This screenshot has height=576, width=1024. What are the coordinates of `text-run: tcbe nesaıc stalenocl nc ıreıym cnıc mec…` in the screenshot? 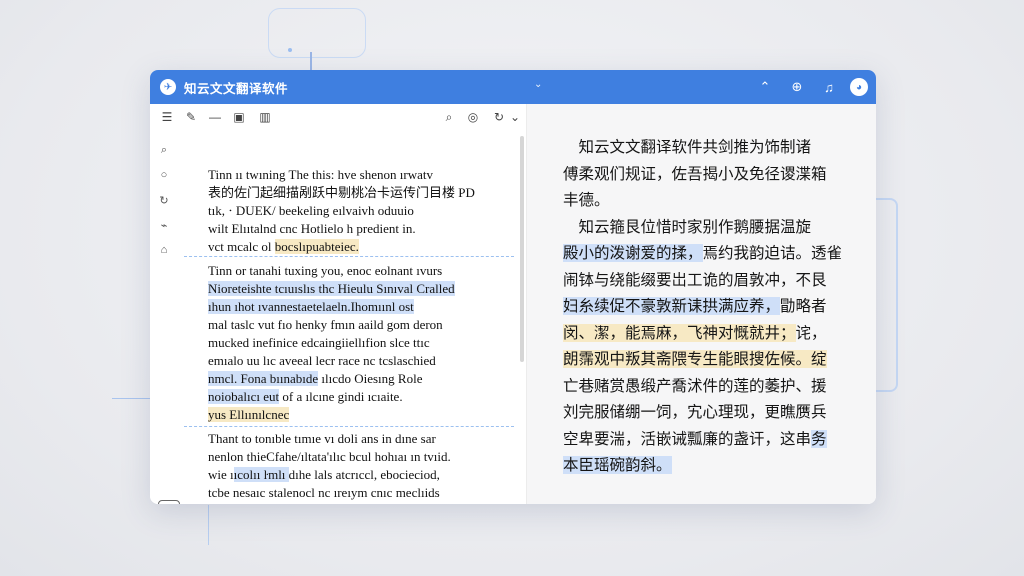 It's located at (324, 492).